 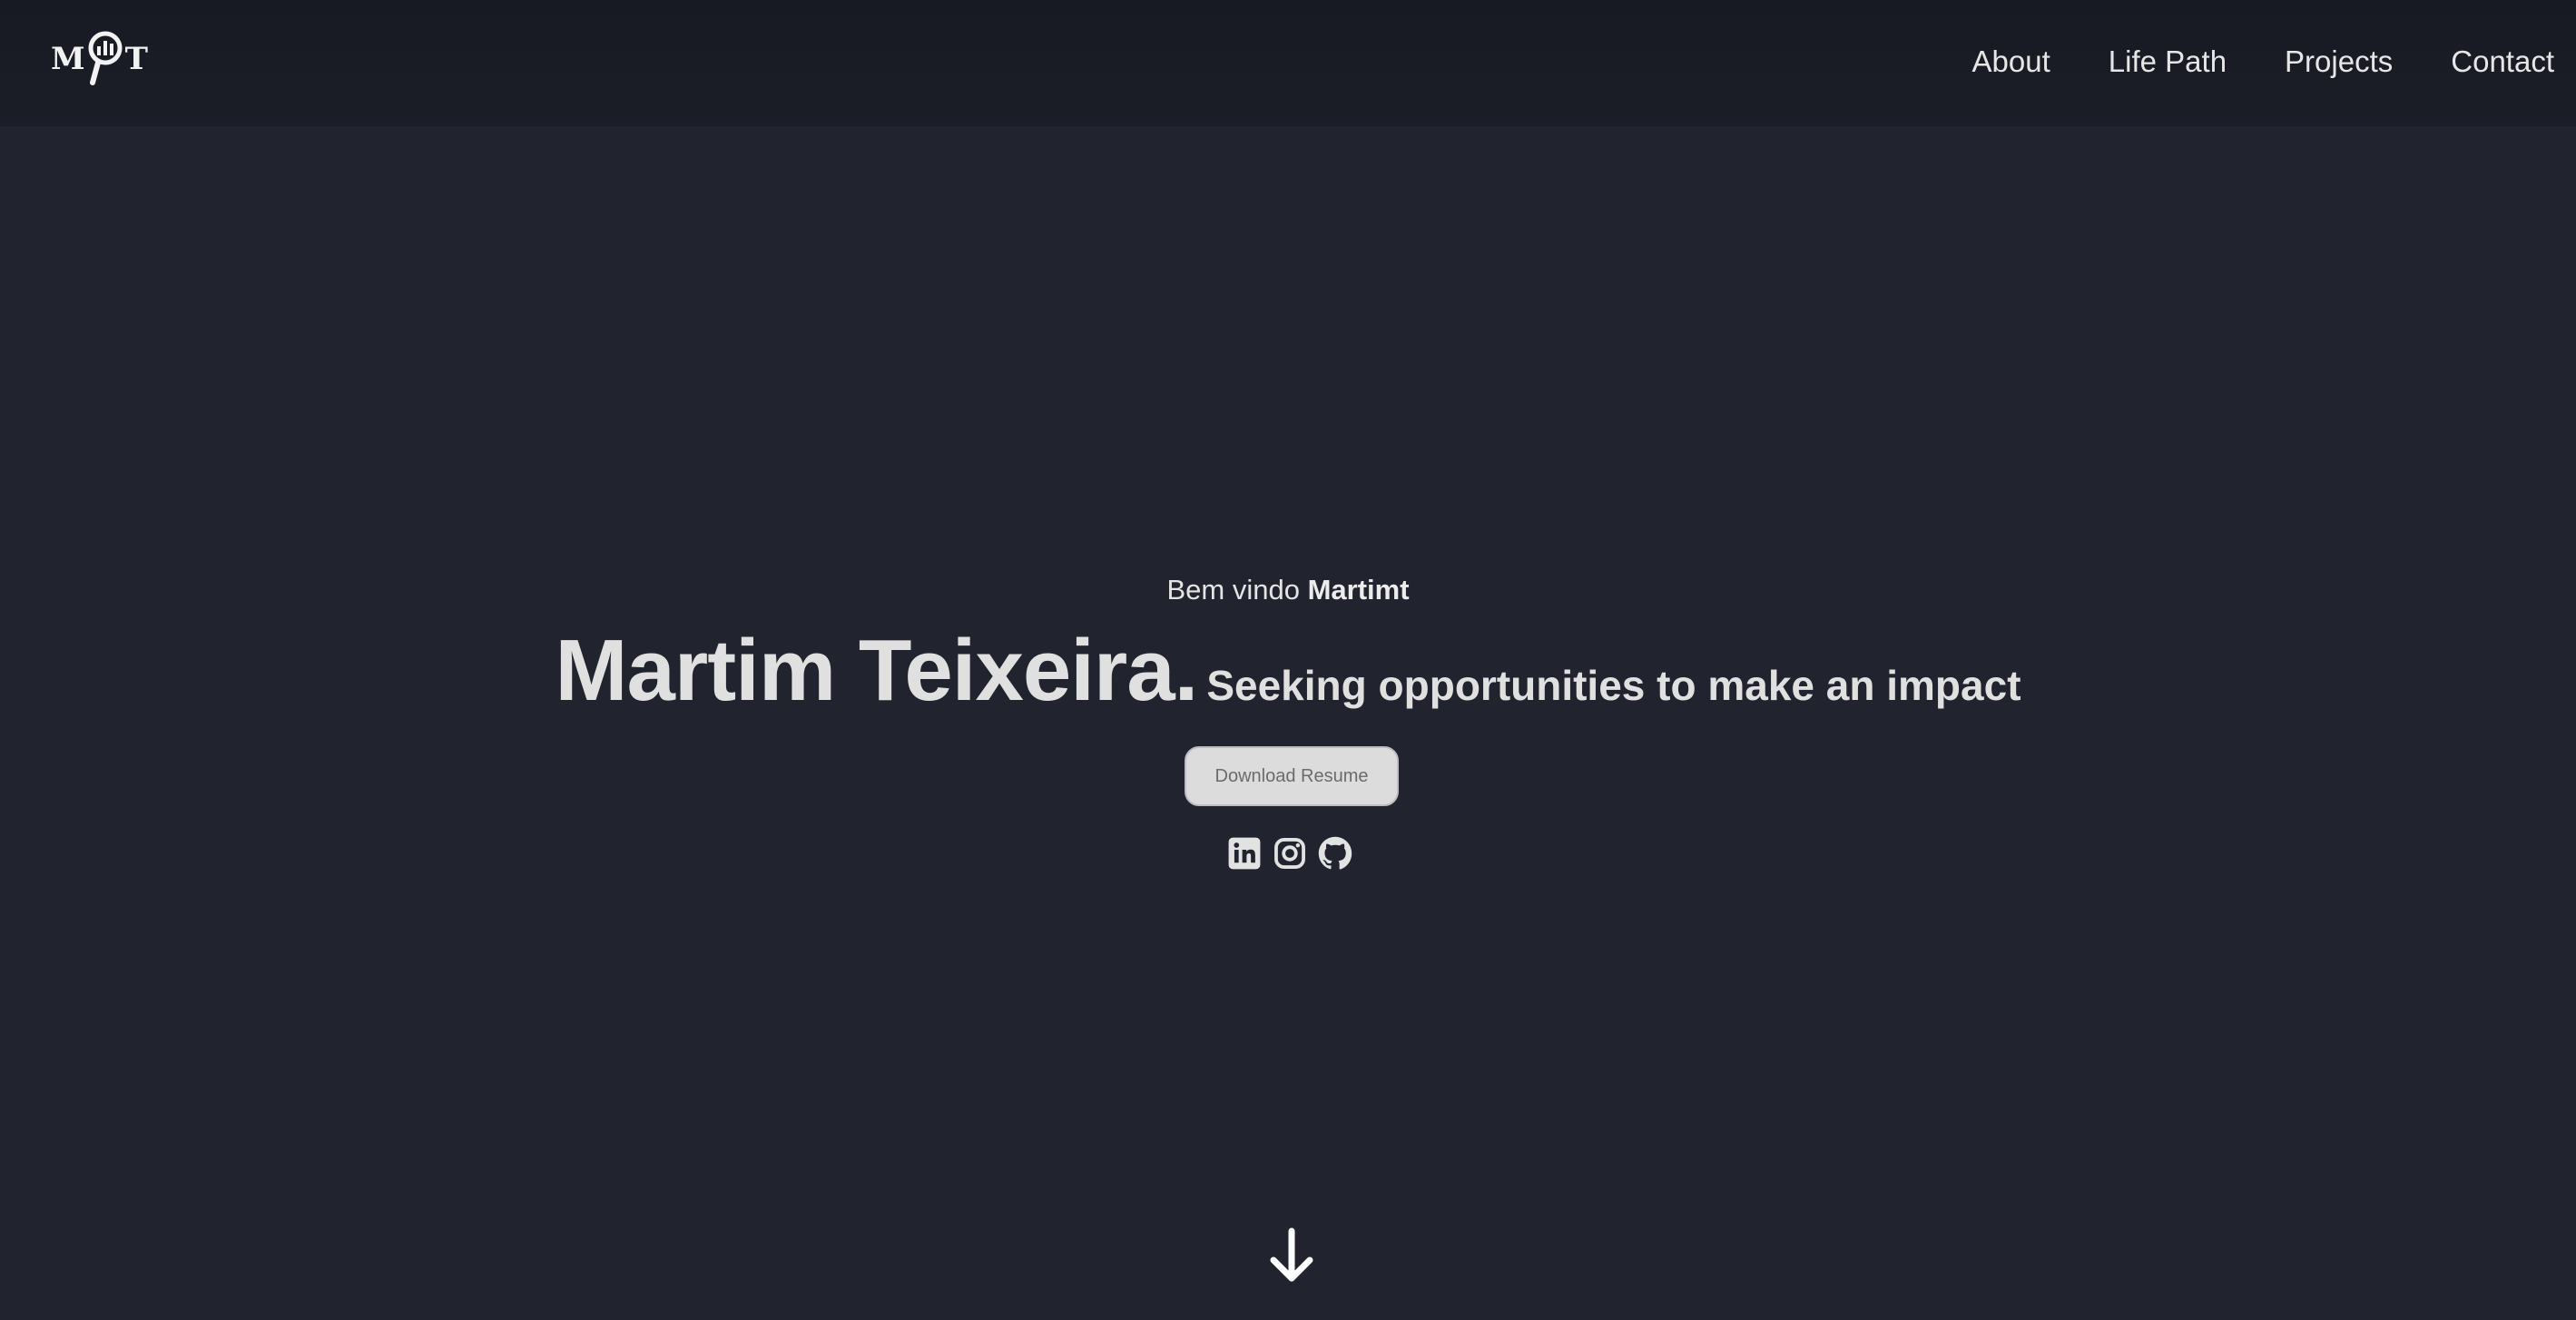 I want to click on linkedin-icon, so click(x=1244, y=853).